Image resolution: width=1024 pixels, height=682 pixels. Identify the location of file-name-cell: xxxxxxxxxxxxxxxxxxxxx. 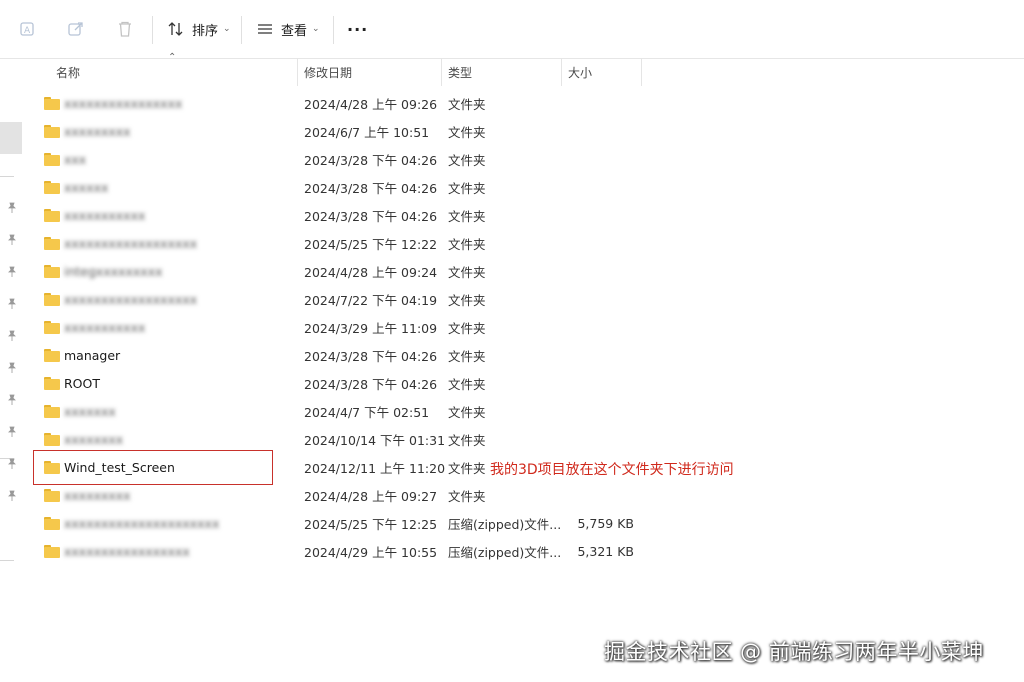
(131, 523).